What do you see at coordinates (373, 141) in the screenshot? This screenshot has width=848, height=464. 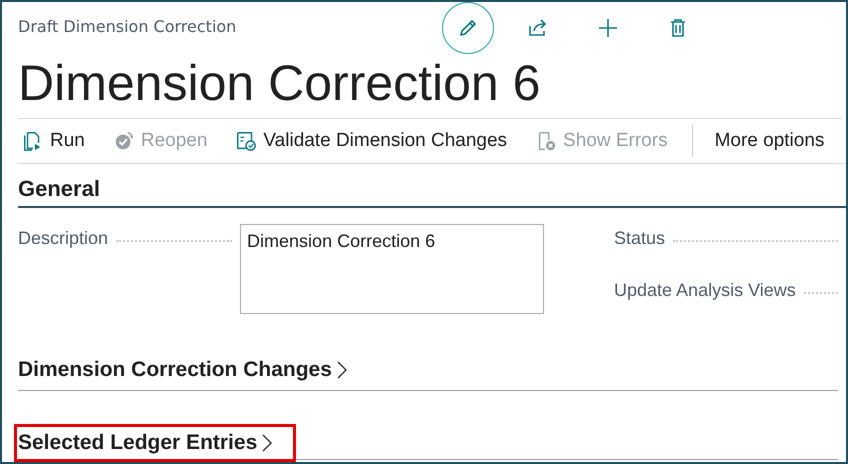 I see `validate-button: Validate Dimension Changes` at bounding box center [373, 141].